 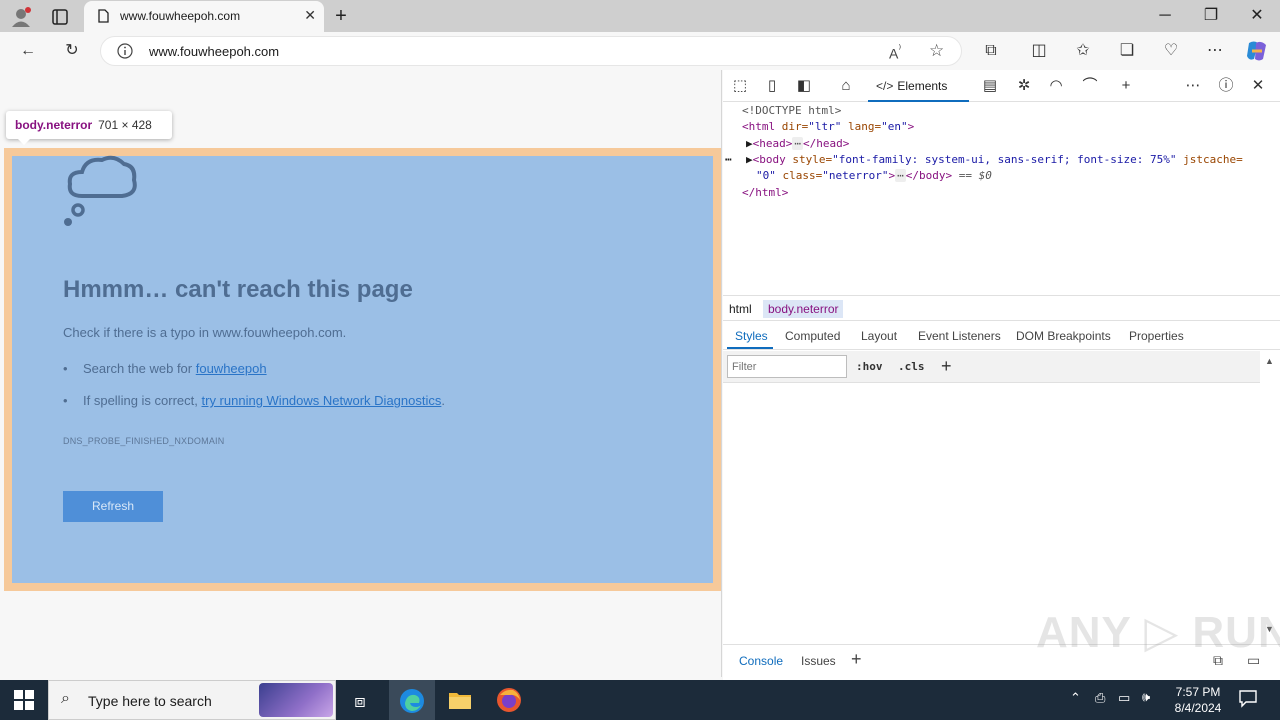 What do you see at coordinates (929, 175) in the screenshot?
I see `body-close: </body>` at bounding box center [929, 175].